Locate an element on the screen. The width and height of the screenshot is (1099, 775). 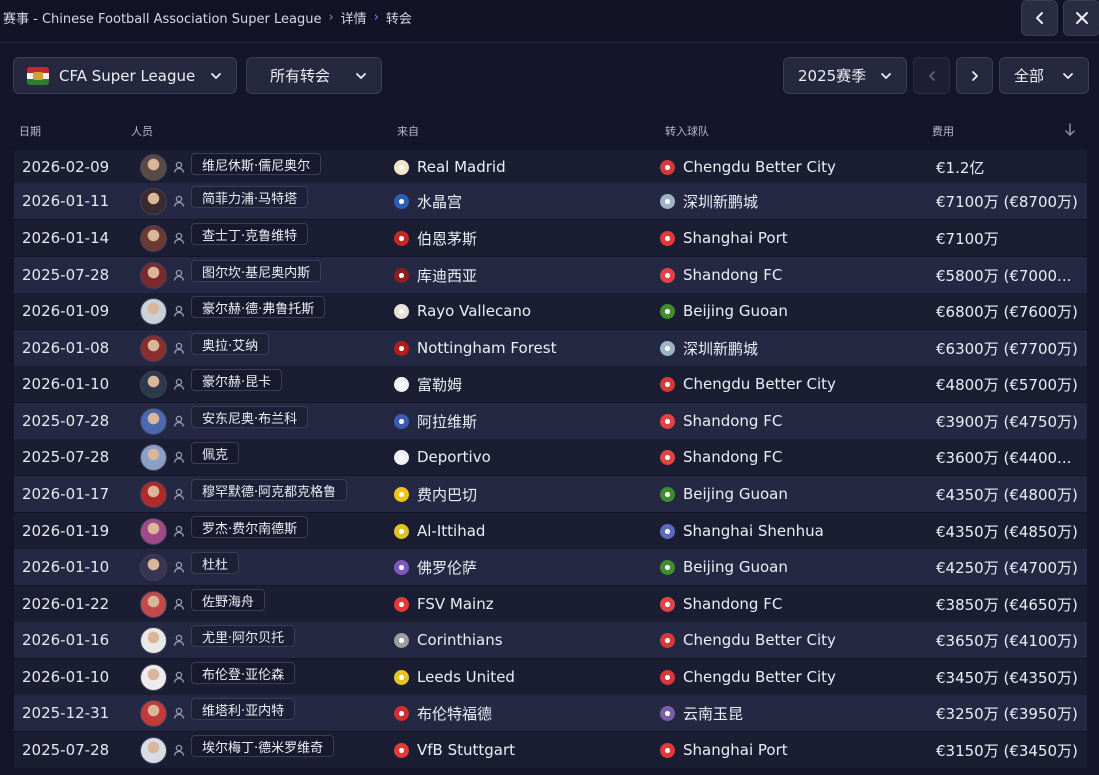
player-name-chip: 查士丁·克鲁维特 is located at coordinates (250, 234).